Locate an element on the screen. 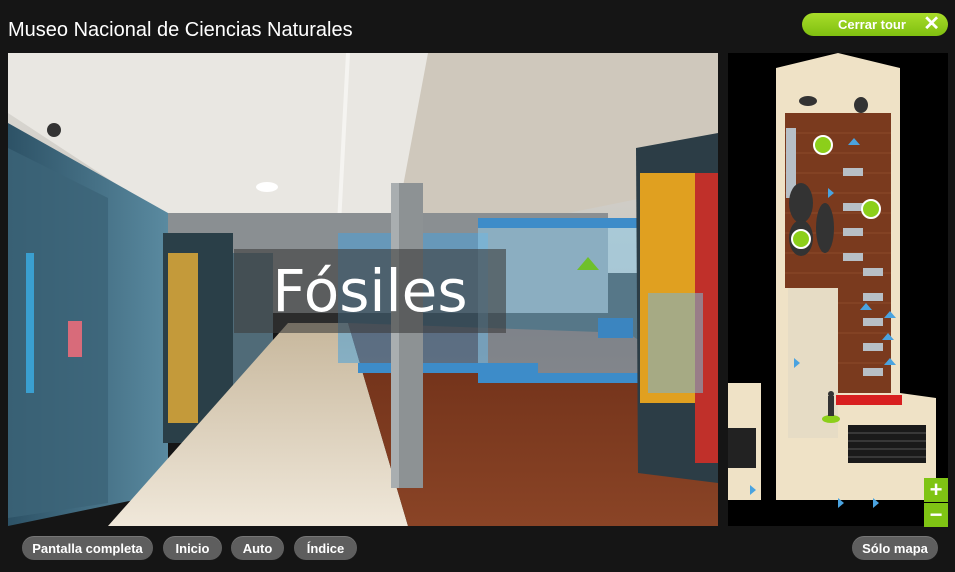 The height and width of the screenshot is (572, 955). start-button: Inicio is located at coordinates (192, 548).